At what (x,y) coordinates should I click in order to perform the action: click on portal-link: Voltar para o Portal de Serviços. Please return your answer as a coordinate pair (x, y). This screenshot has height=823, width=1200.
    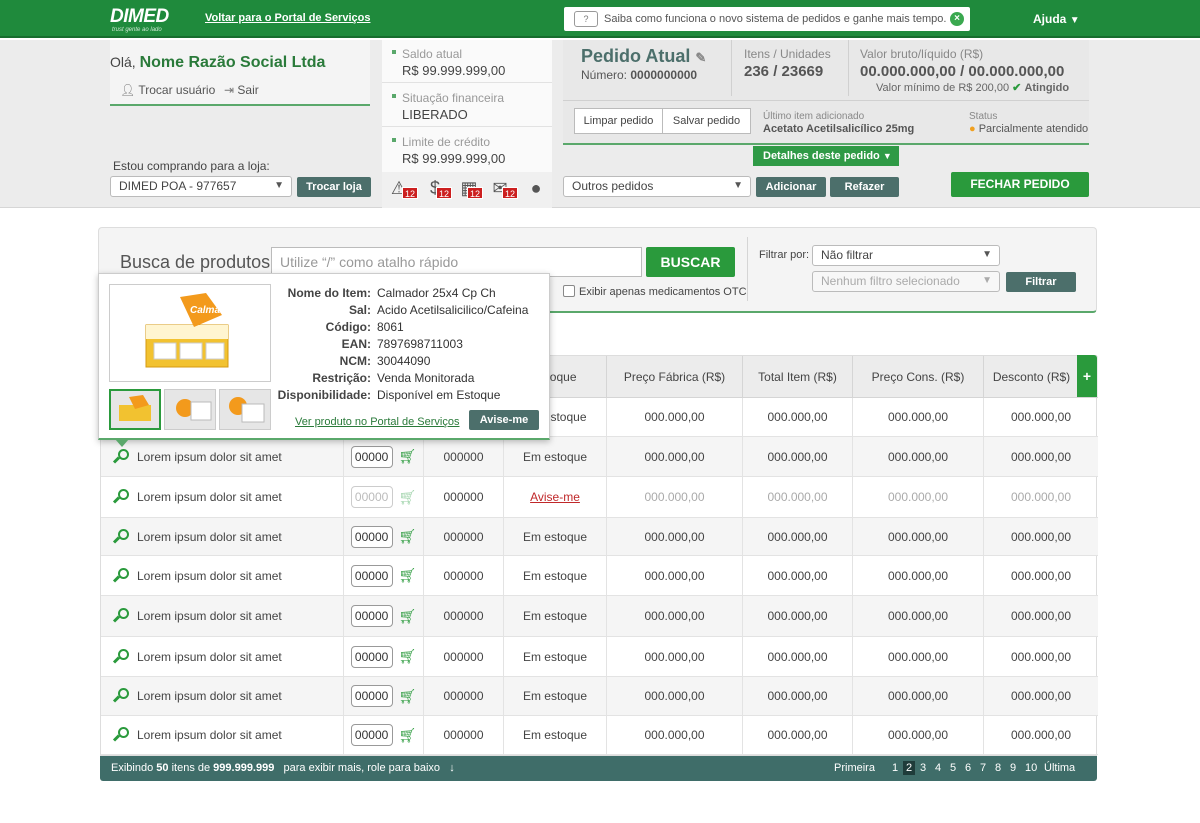
    Looking at the image, I should click on (287, 18).